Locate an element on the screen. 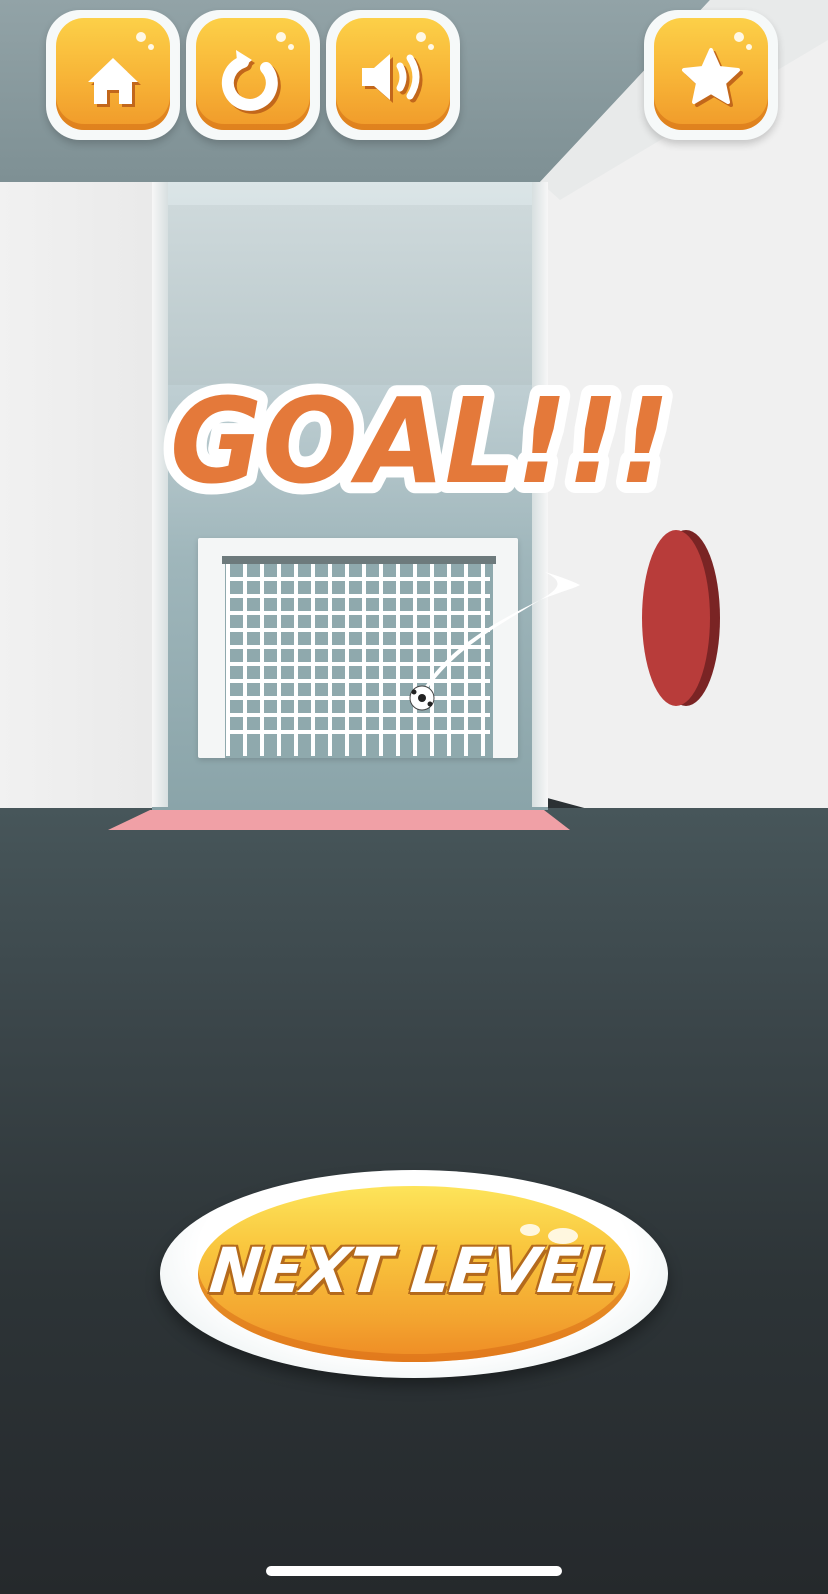 This screenshot has width=828, height=1594. restart-icon is located at coordinates (251, 82).